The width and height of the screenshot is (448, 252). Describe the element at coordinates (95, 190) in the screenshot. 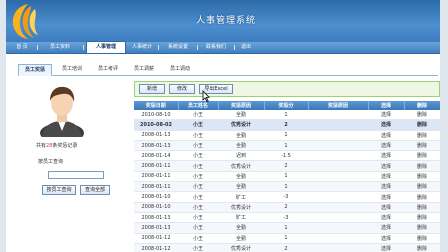

I see `query-all-button: 查询全部` at that location.